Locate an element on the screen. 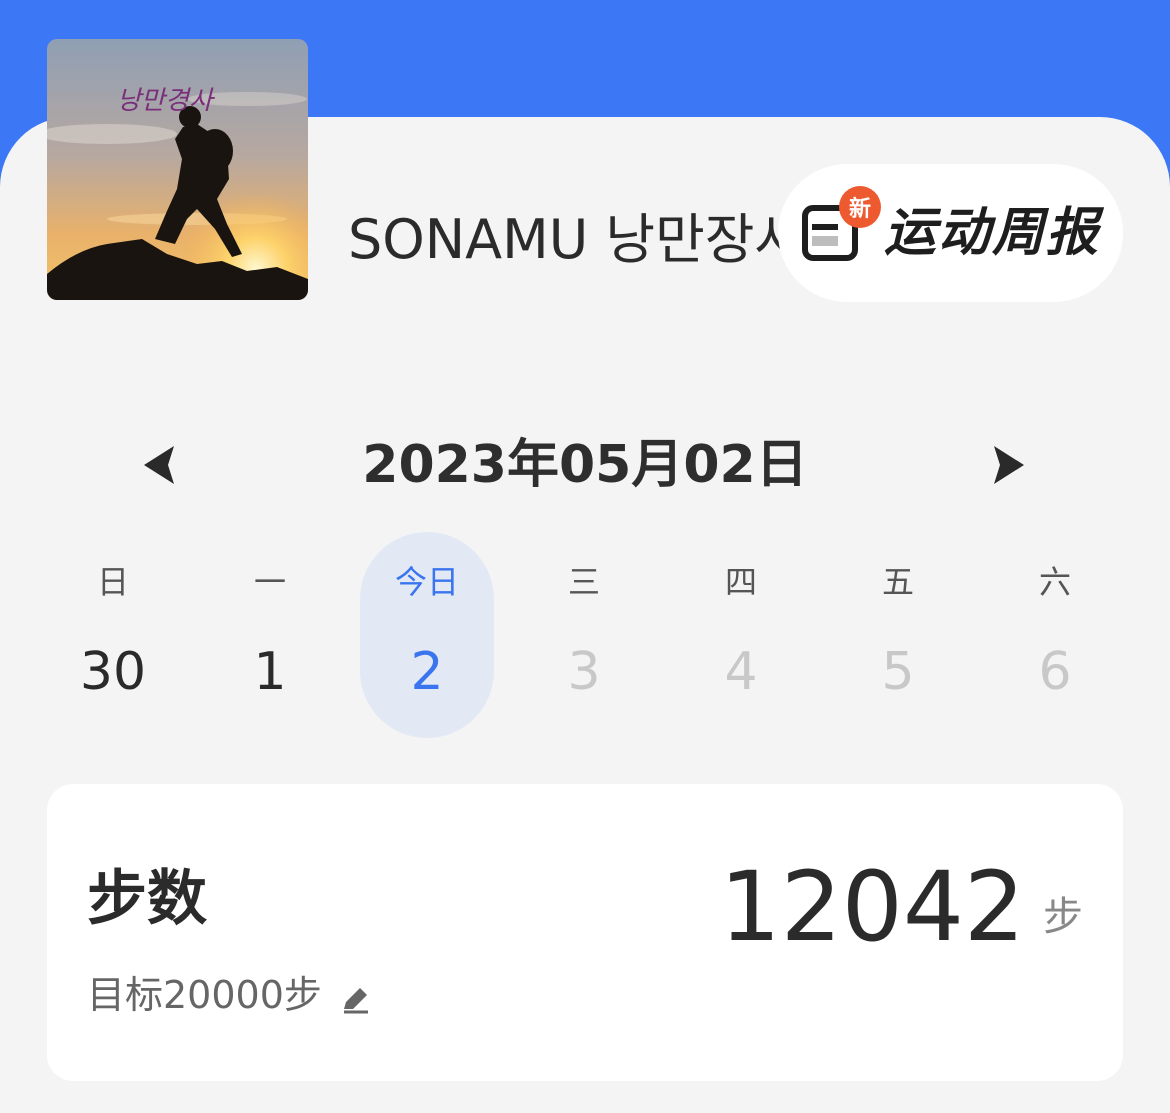  day-number: 4 is located at coordinates (741, 672).